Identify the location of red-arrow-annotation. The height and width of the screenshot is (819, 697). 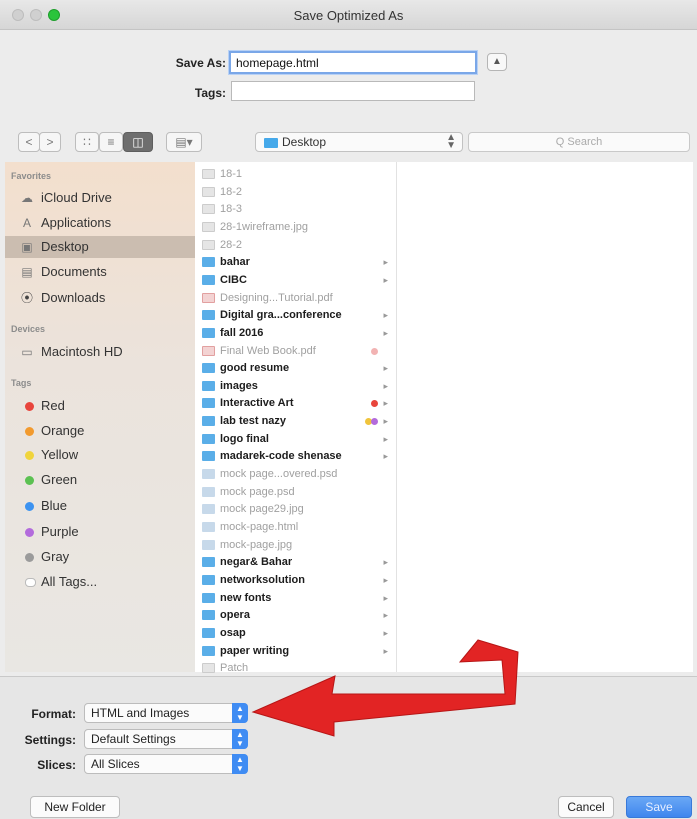
(385, 688).